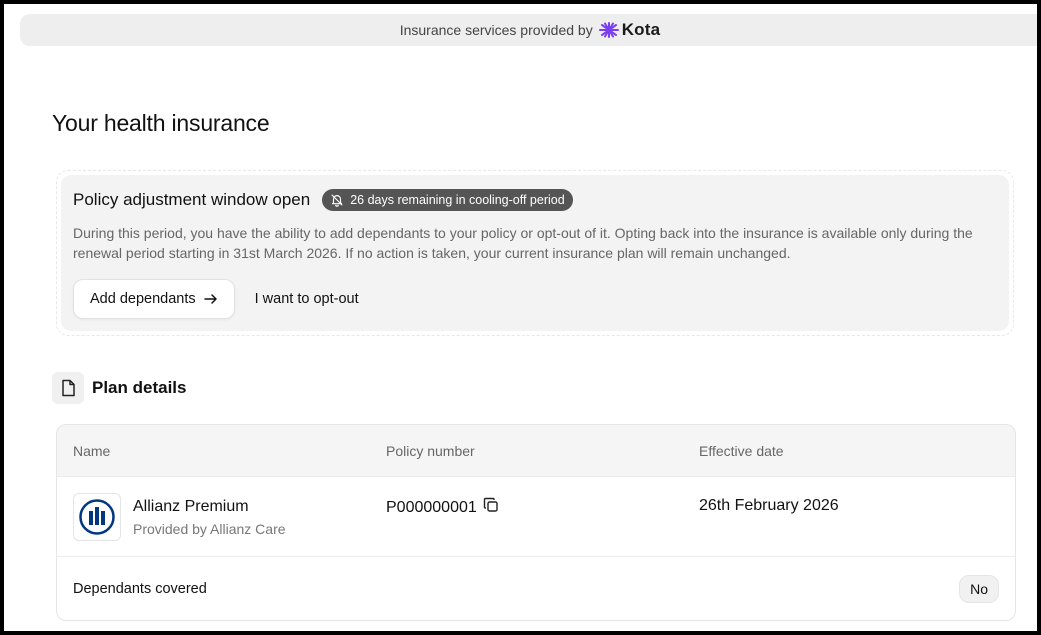  I want to click on dependants-covered-label: Dependants covered, so click(140, 589).